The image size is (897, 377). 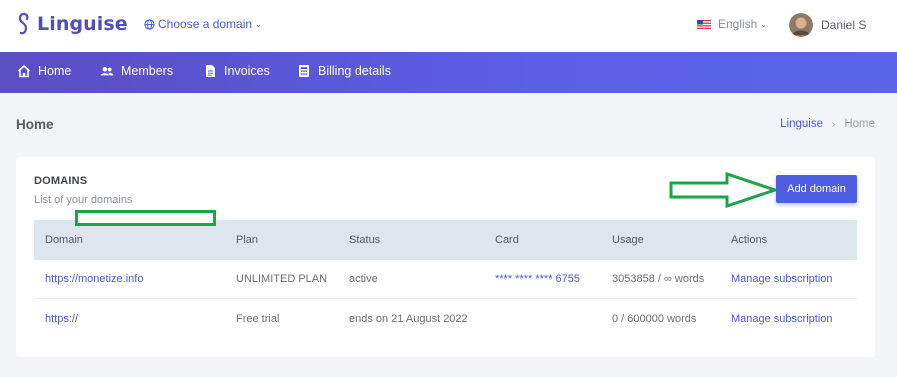 What do you see at coordinates (35, 124) in the screenshot?
I see `page-title: Home` at bounding box center [35, 124].